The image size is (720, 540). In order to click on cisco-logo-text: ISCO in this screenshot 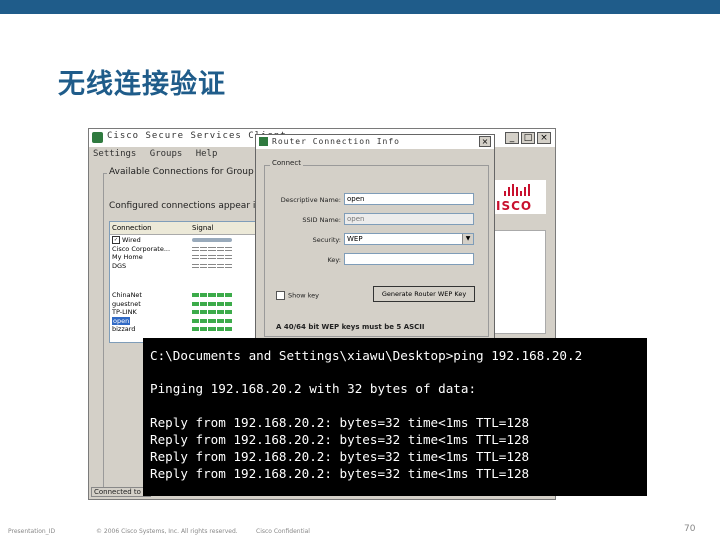, I will do `click(514, 206)`.